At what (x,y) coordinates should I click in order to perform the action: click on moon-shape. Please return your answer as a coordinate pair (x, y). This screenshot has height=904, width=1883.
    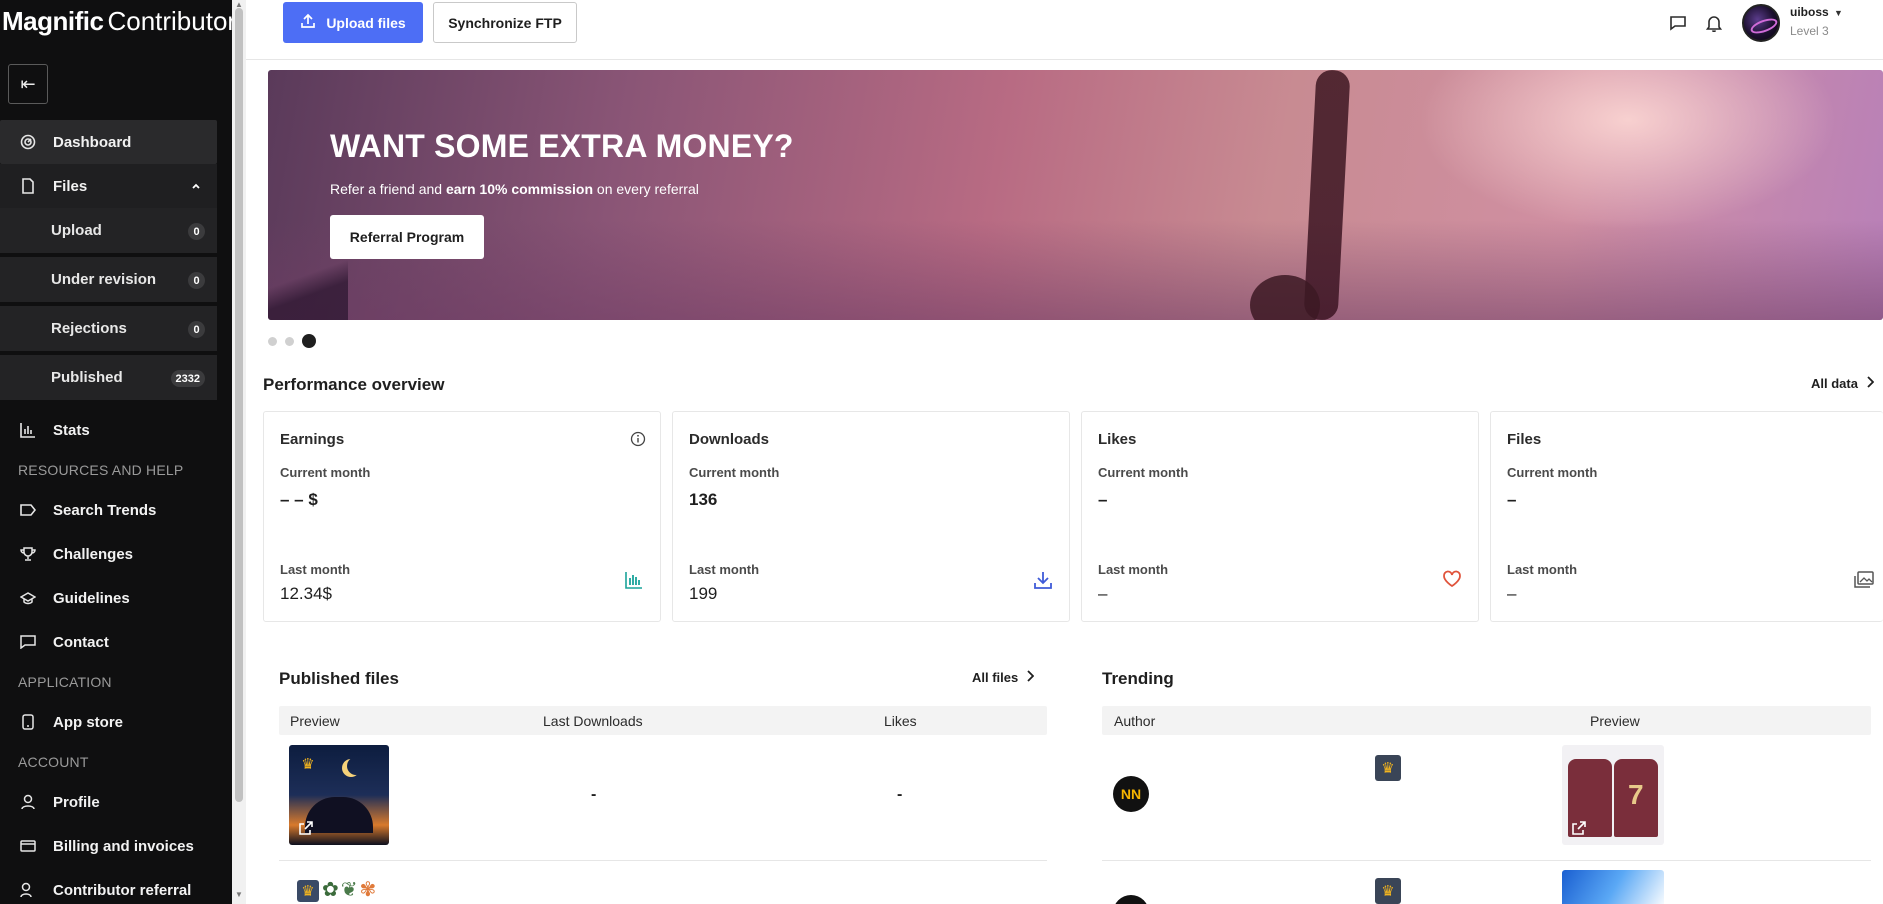
    Looking at the image, I should click on (356, 766).